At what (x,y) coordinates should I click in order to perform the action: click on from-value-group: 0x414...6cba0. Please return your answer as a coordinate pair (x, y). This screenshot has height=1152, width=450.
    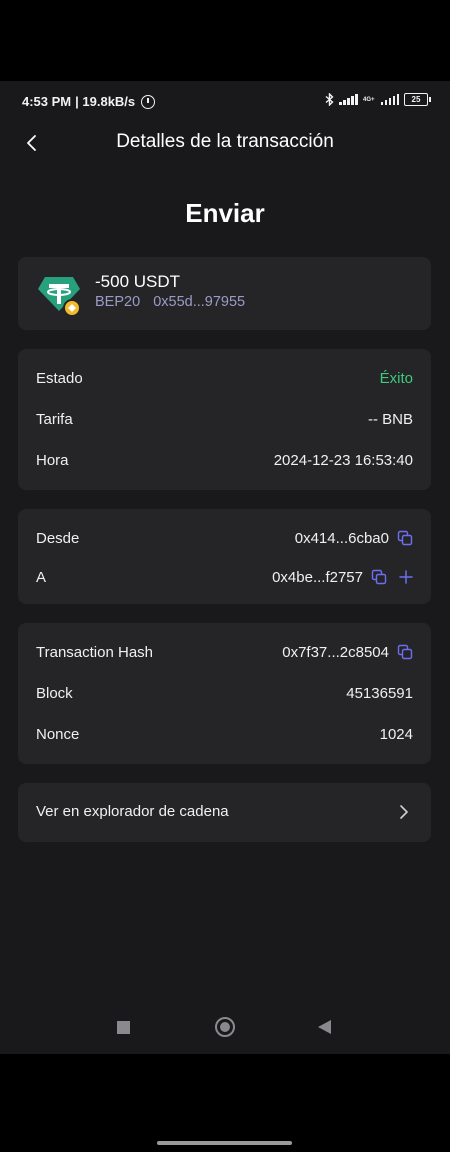
    Looking at the image, I should click on (354, 538).